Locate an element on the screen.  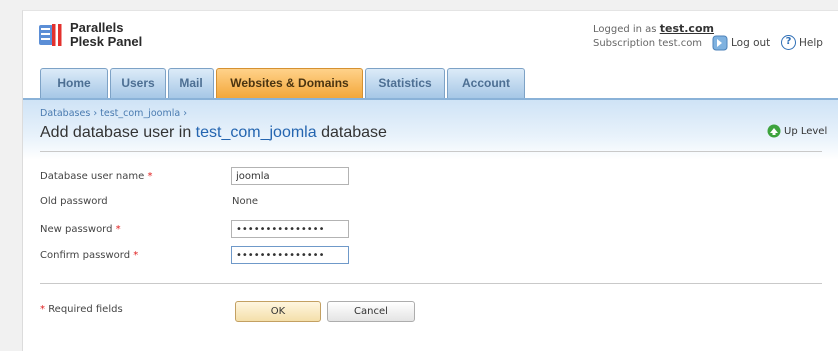
page-title-database: test_com_joomla is located at coordinates (256, 132).